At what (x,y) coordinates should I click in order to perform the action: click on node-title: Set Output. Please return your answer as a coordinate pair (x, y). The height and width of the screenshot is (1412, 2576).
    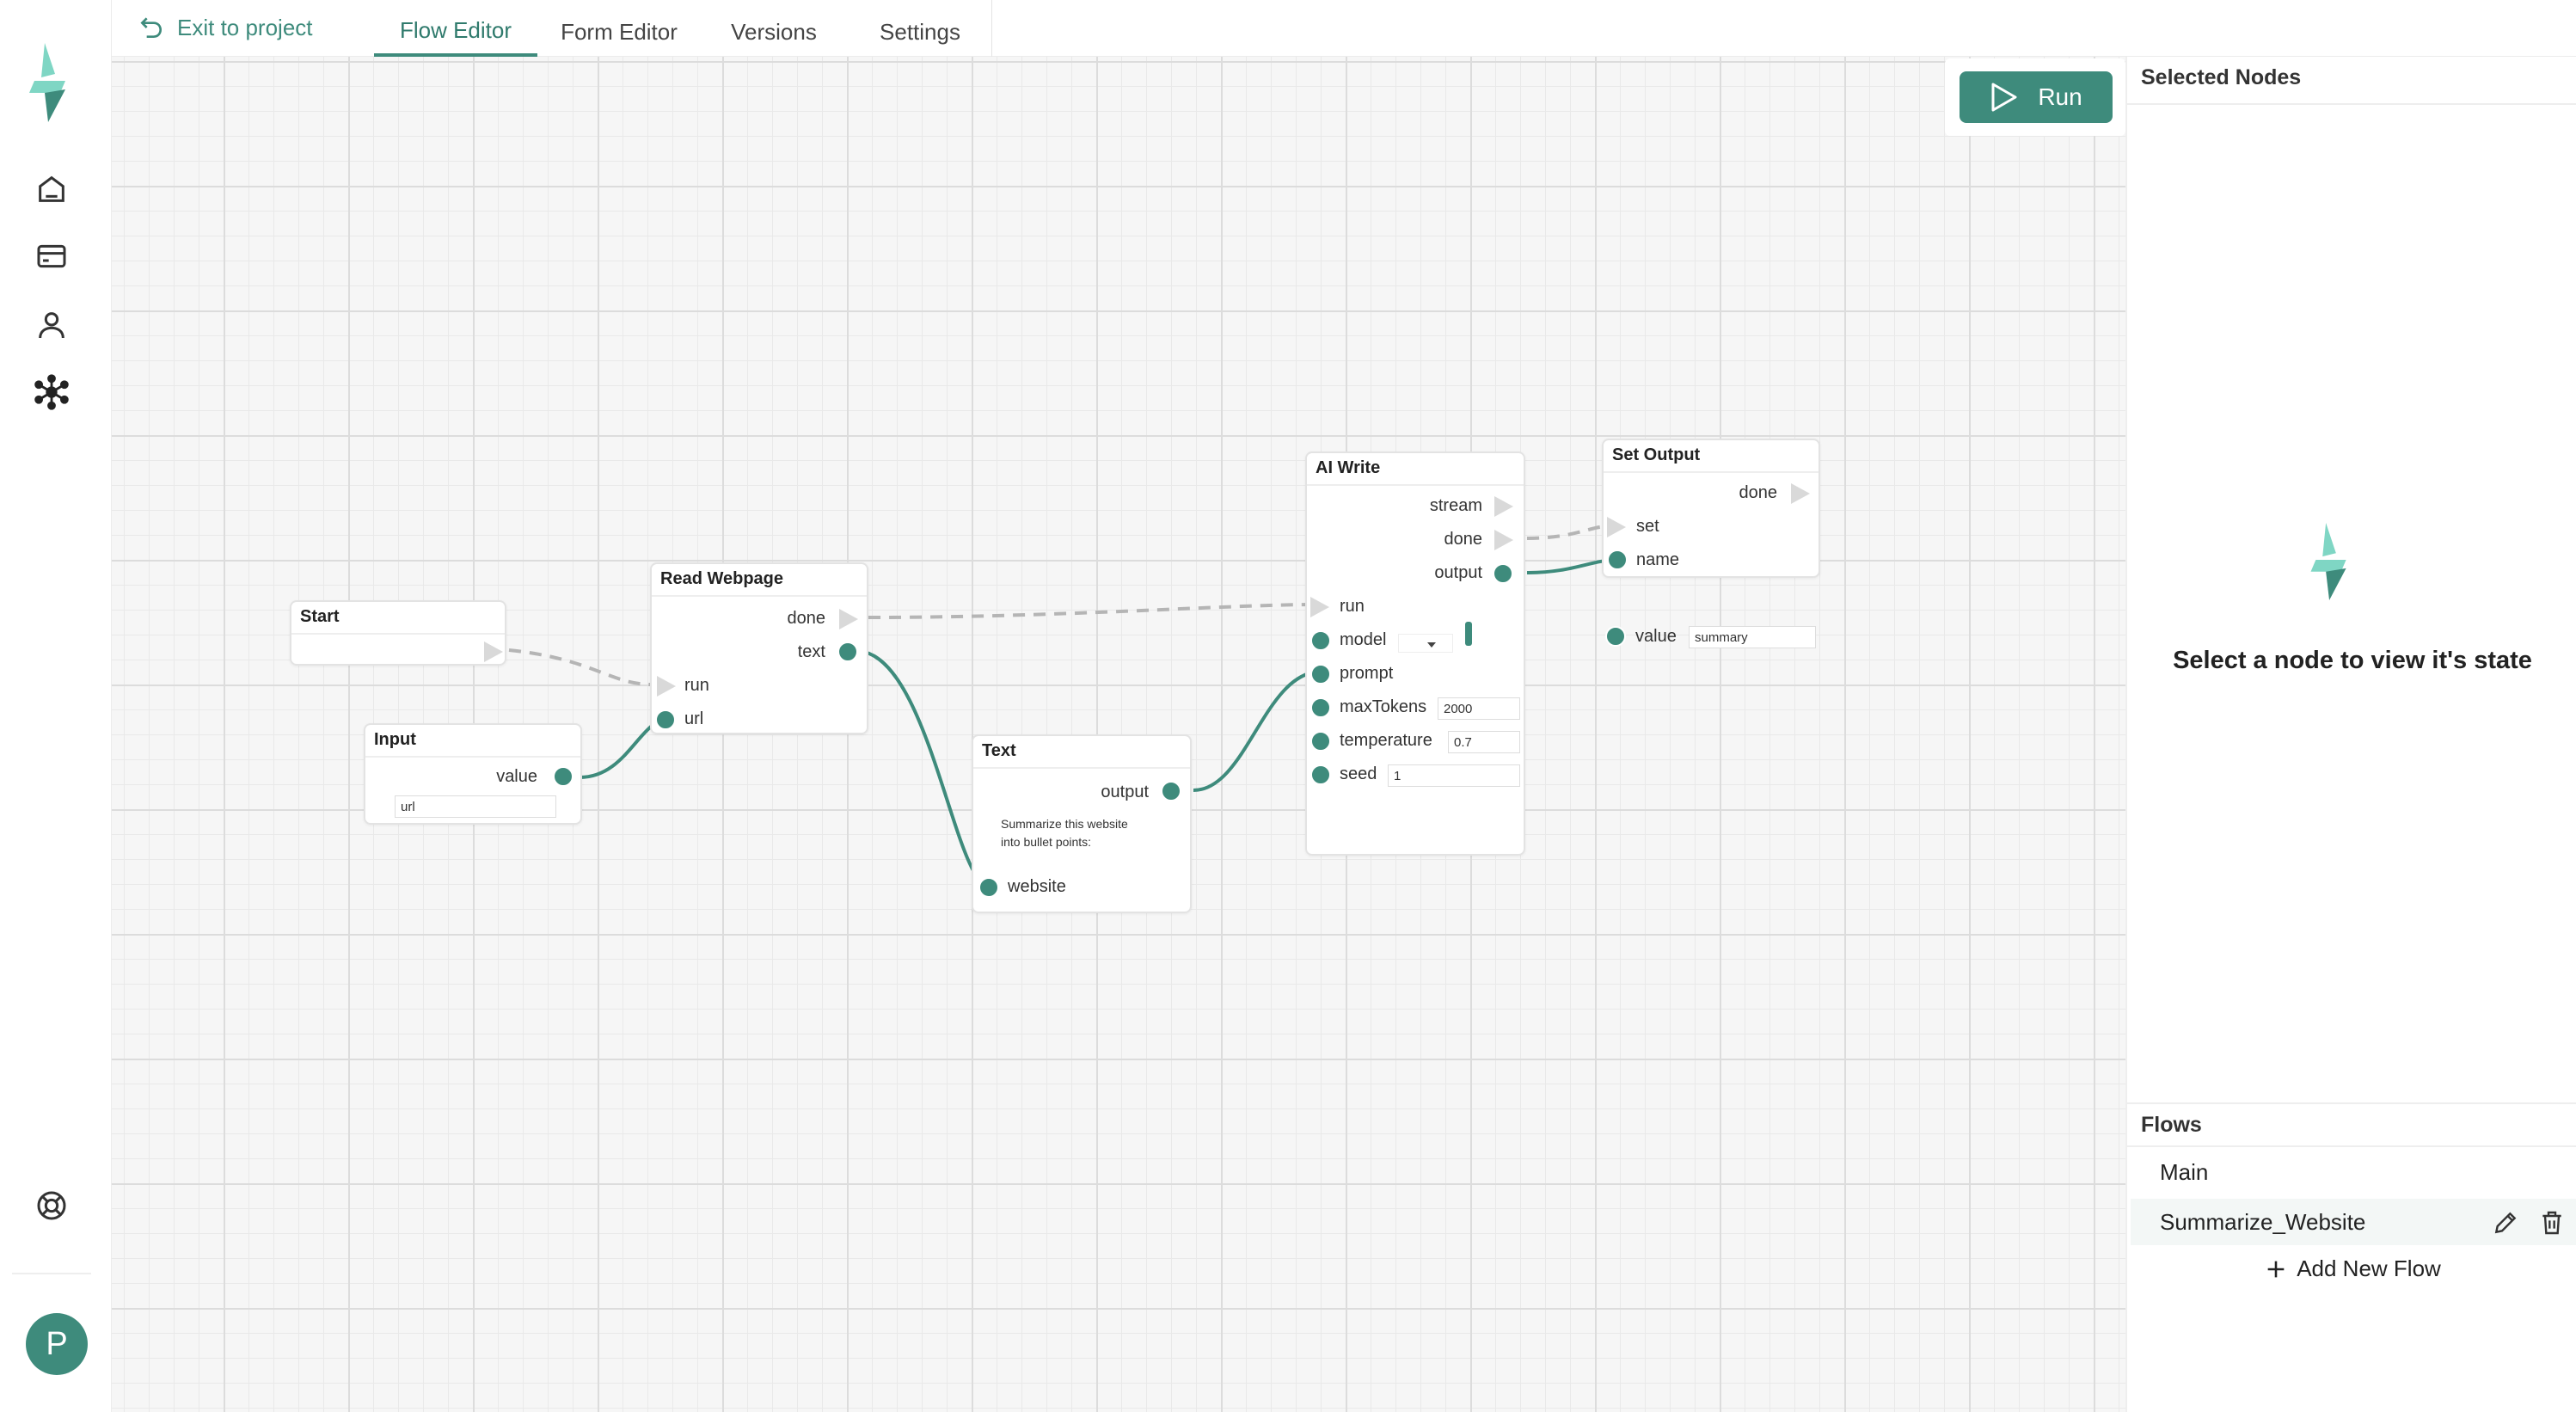
    Looking at the image, I should click on (1656, 454).